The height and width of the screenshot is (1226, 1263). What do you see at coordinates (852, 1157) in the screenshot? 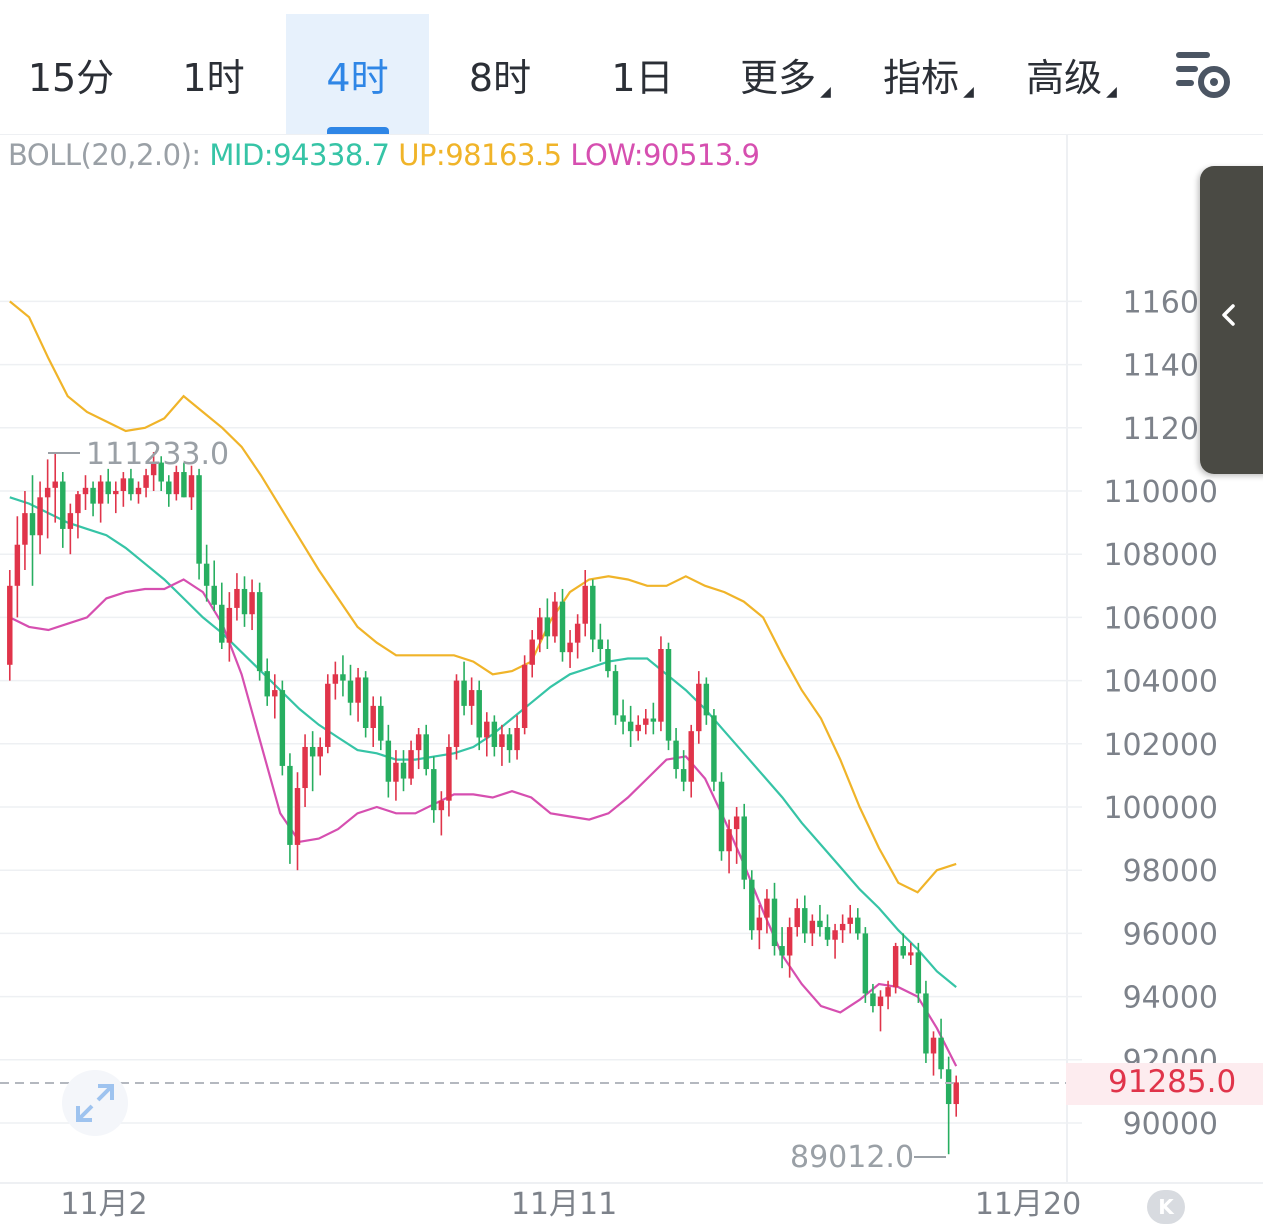
I see `low-price-label: 89012.0` at bounding box center [852, 1157].